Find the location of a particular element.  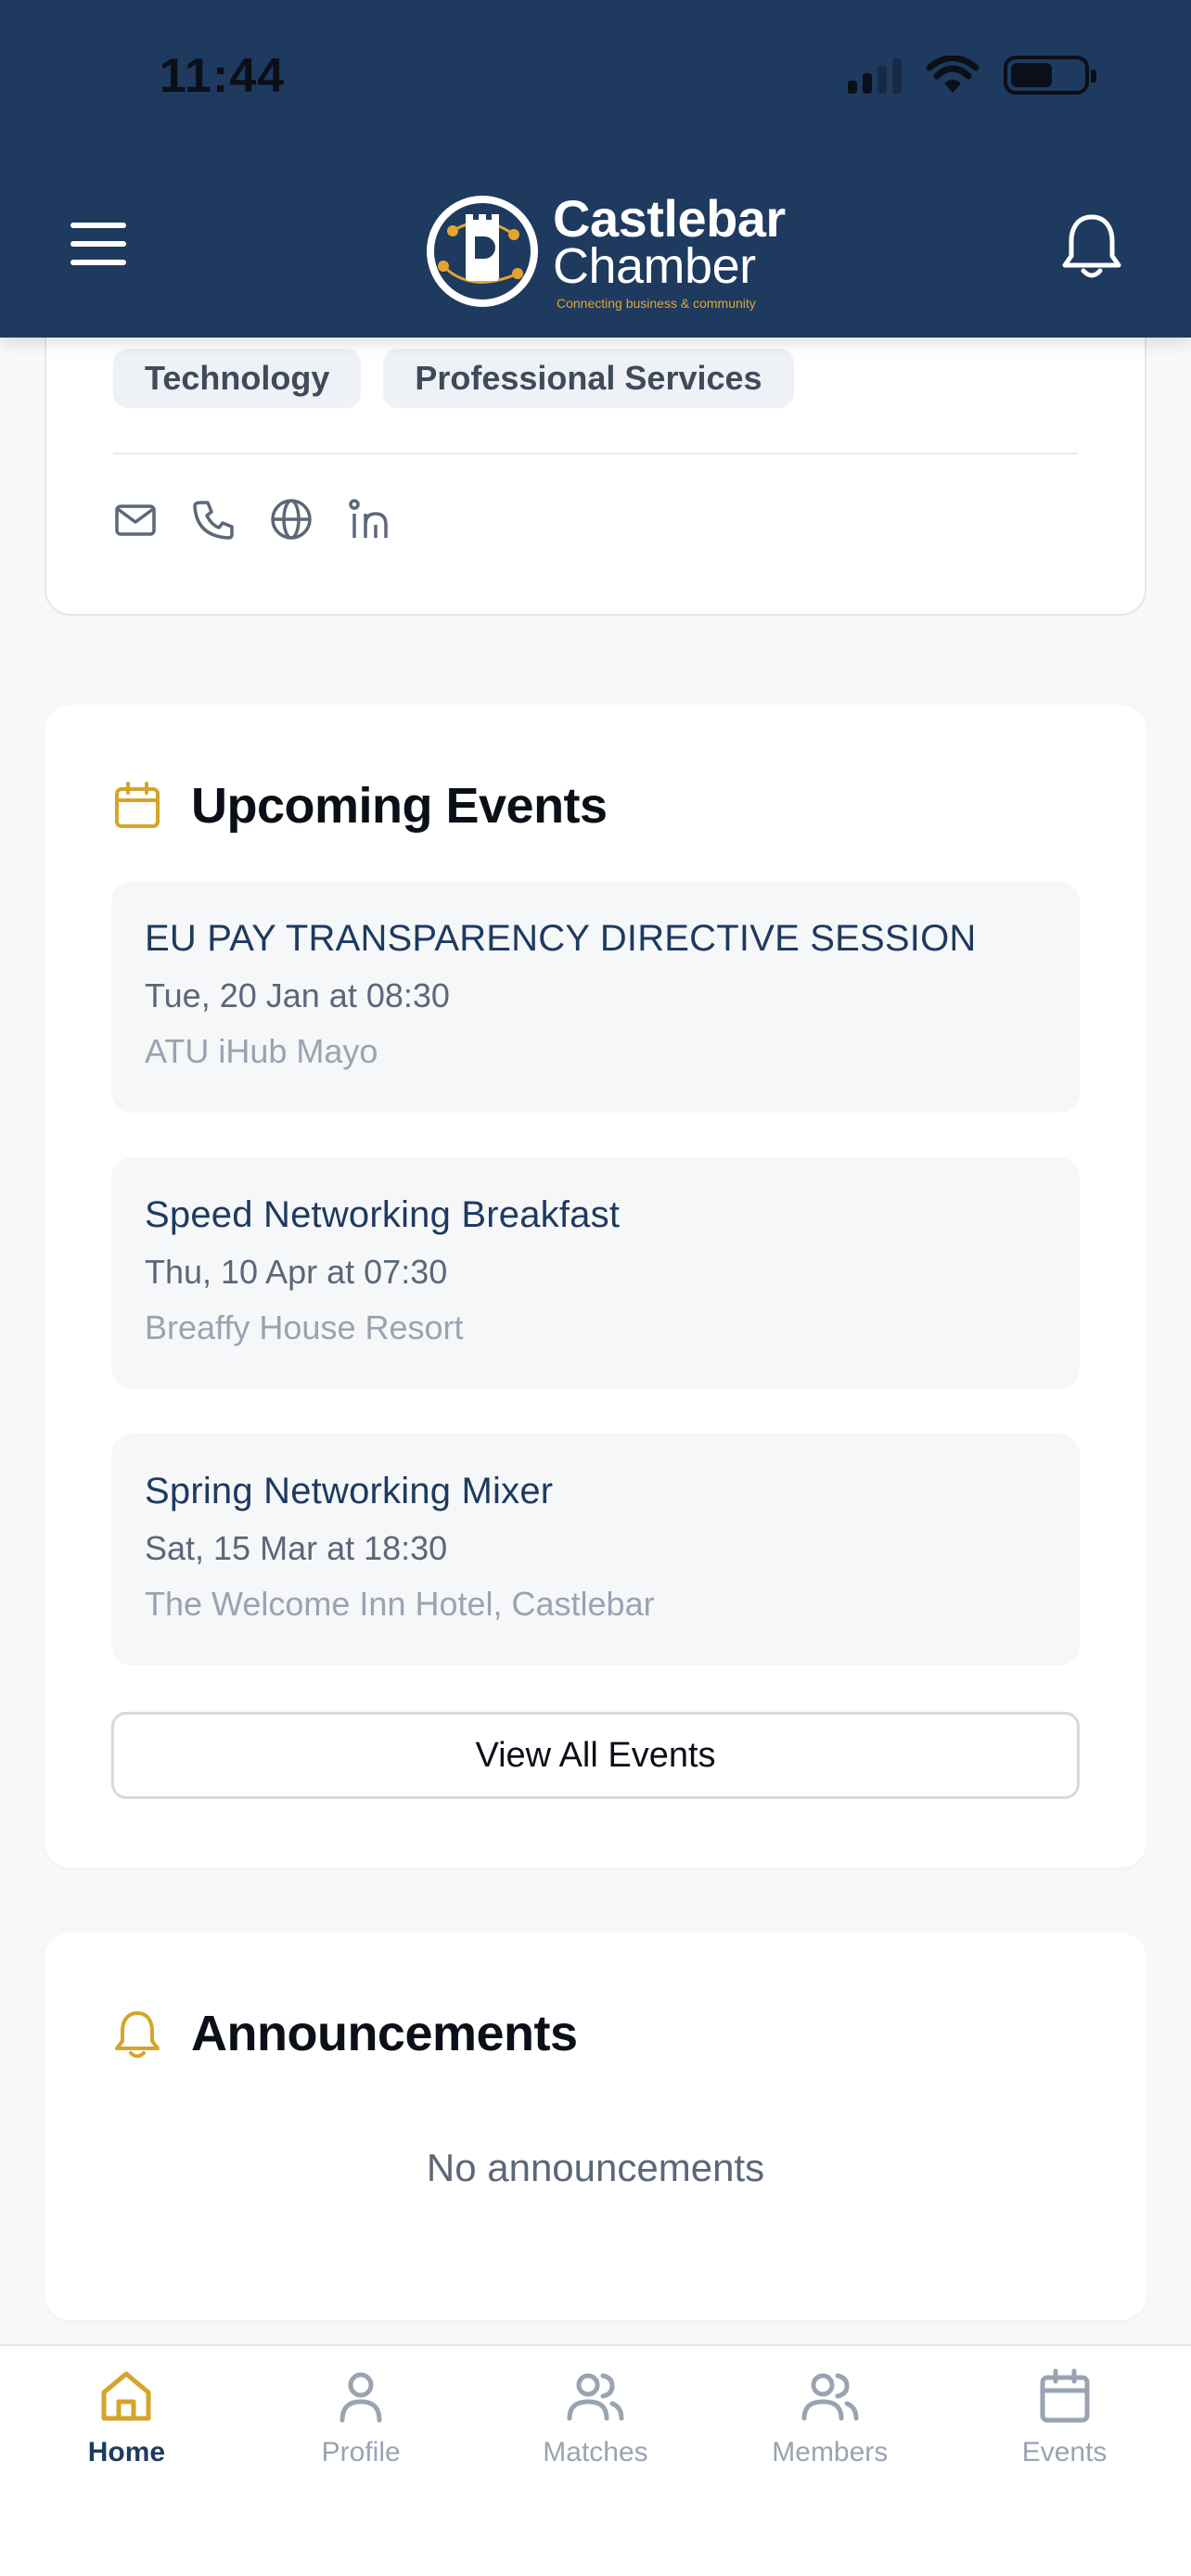

event-date: Sat, 15 Mar at 18:30 is located at coordinates (296, 1548).